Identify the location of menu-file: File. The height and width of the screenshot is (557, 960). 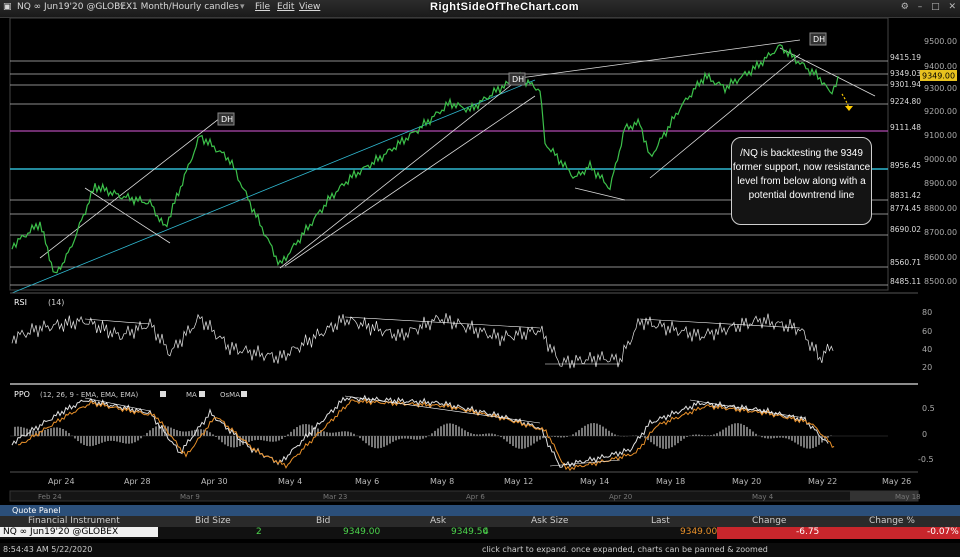
(262, 7).